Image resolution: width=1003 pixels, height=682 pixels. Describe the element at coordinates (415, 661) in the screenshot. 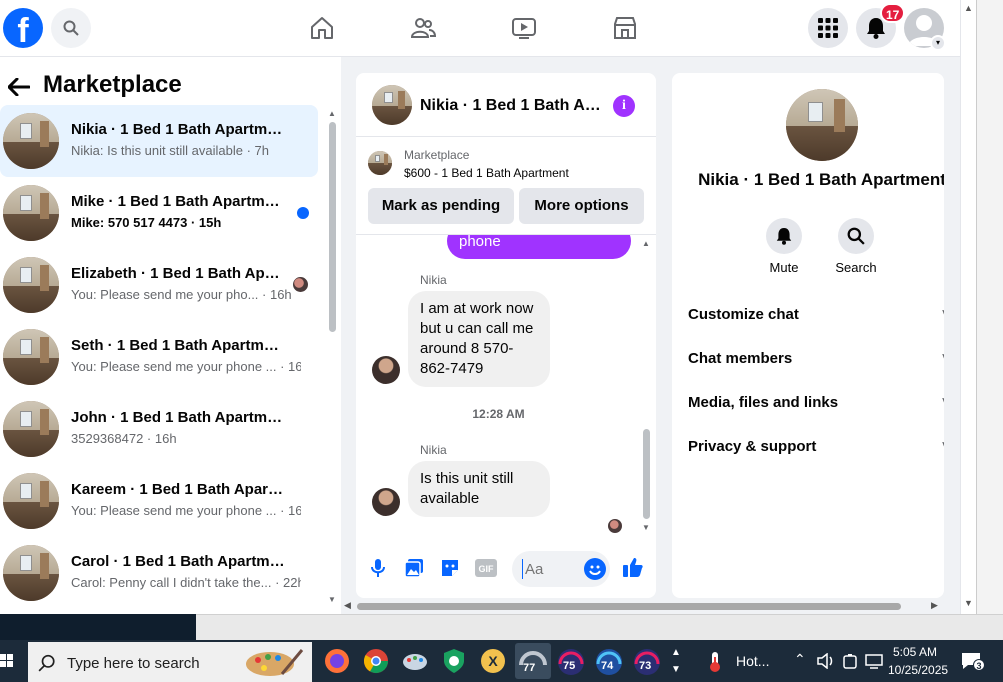

I see `paint-icon` at that location.